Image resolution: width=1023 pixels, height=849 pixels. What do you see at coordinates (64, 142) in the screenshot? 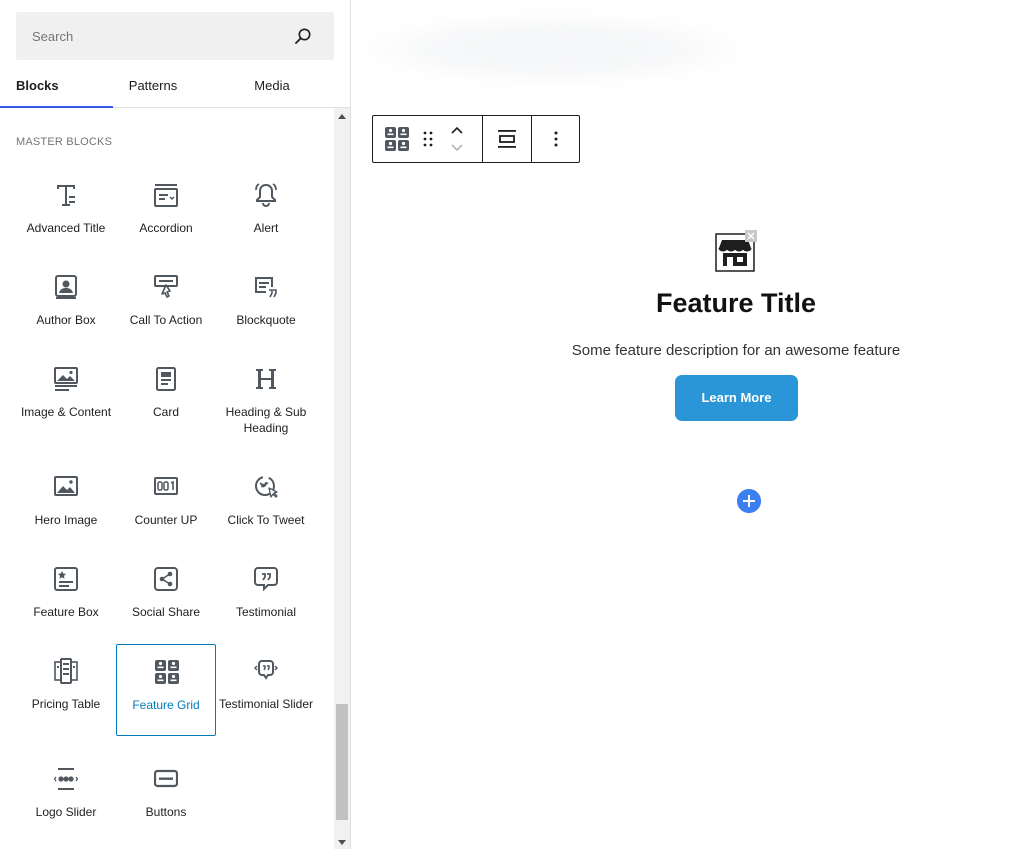
I see `category-heading: MASTER BLOCKS` at bounding box center [64, 142].